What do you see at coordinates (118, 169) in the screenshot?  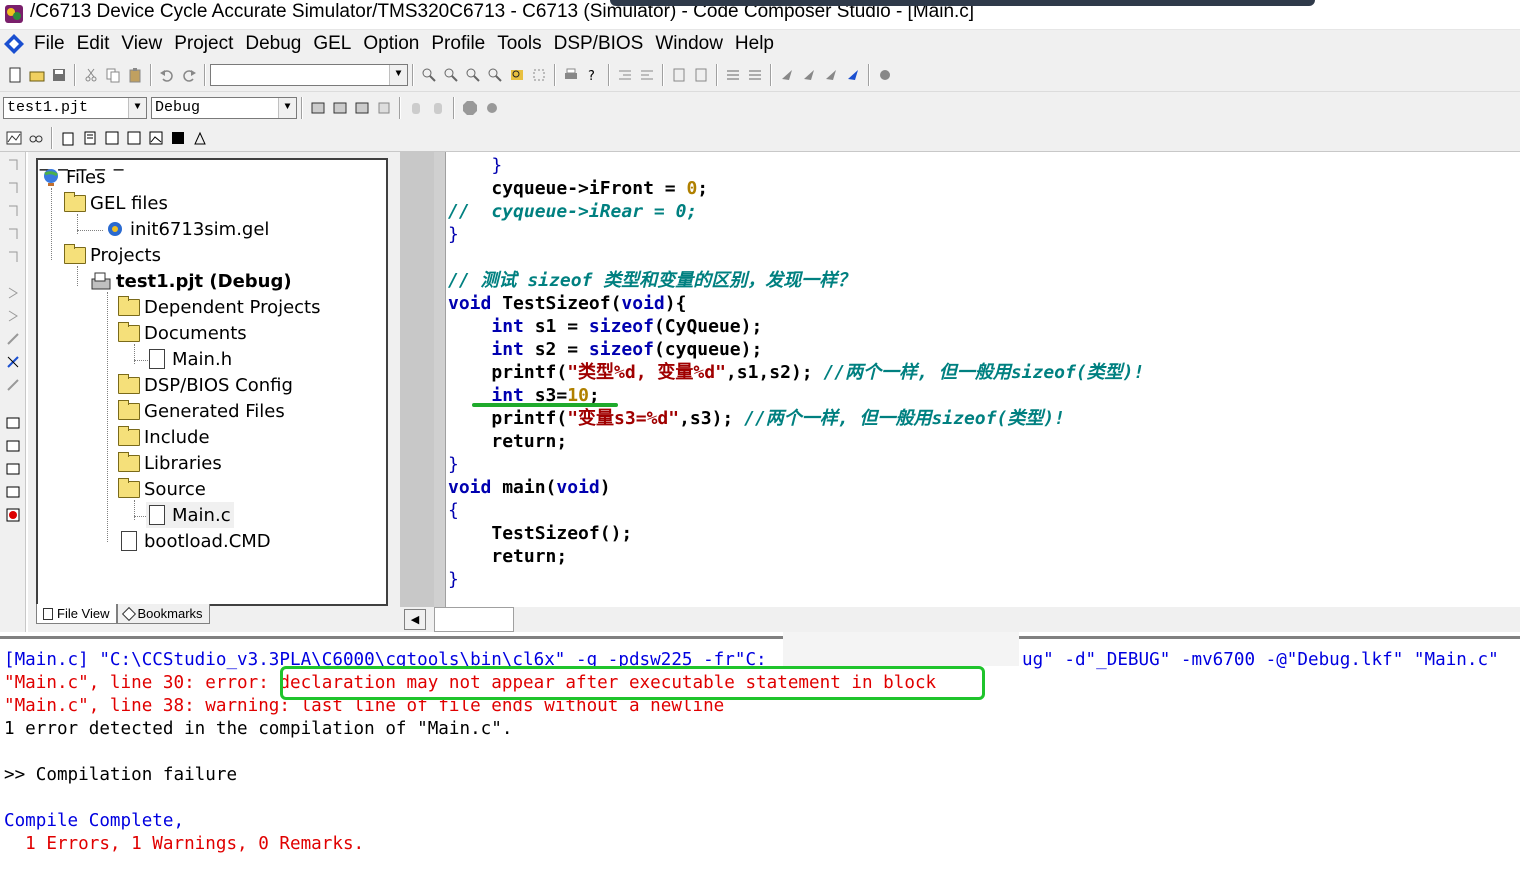 I see `collapse-icon: −` at bounding box center [118, 169].